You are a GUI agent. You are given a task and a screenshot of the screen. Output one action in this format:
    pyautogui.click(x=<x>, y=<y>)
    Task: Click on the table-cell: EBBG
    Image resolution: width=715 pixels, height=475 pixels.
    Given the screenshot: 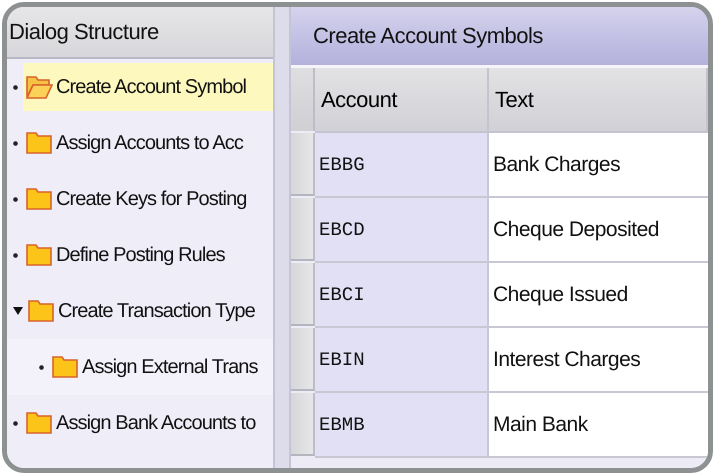 What is the action you would take?
    pyautogui.click(x=402, y=165)
    